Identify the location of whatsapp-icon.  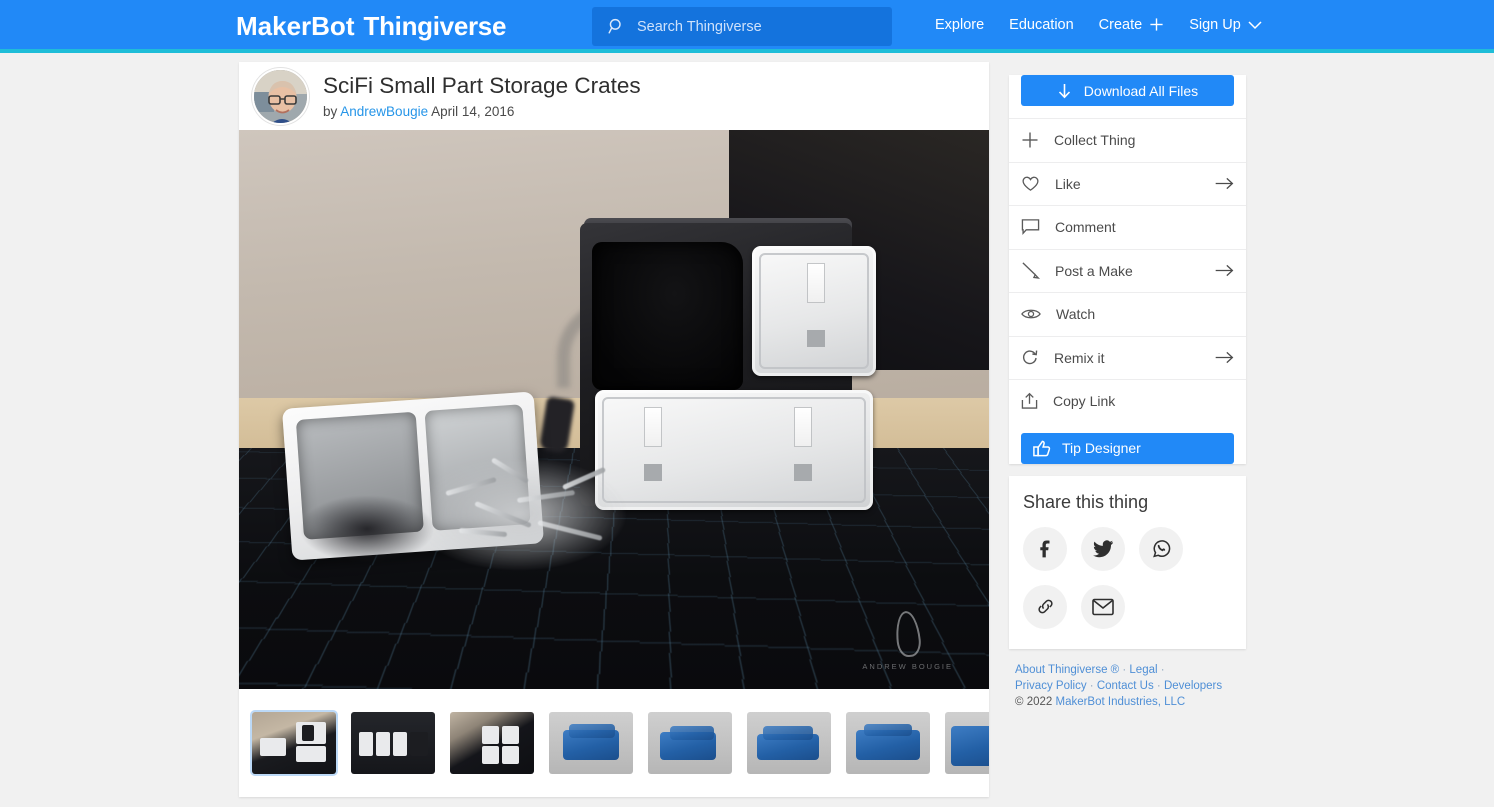
(1161, 548).